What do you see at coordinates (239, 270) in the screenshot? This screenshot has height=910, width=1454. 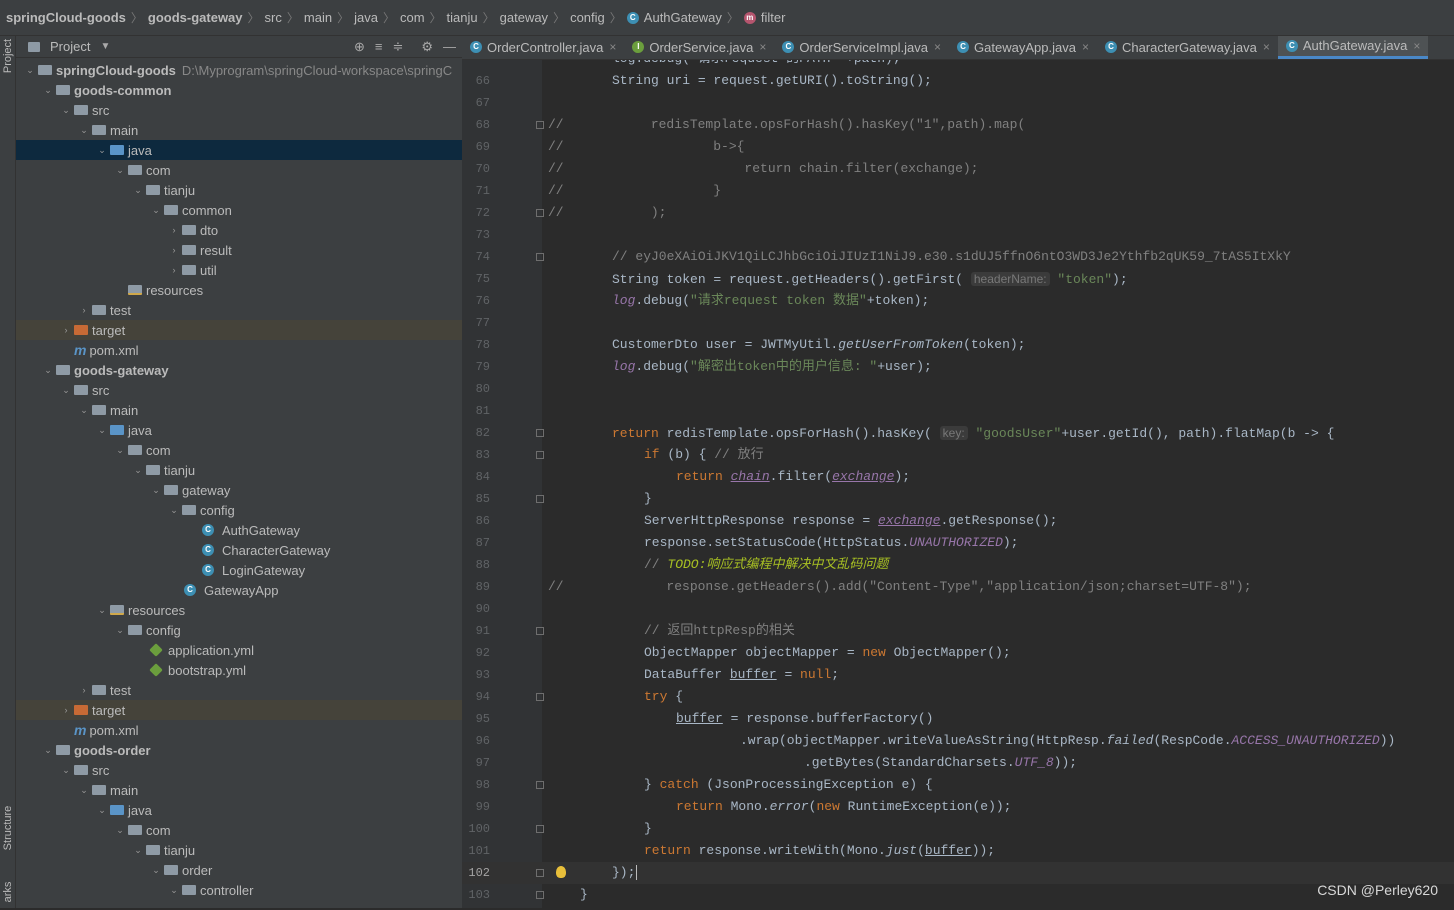 I see `tree-node: › util` at bounding box center [239, 270].